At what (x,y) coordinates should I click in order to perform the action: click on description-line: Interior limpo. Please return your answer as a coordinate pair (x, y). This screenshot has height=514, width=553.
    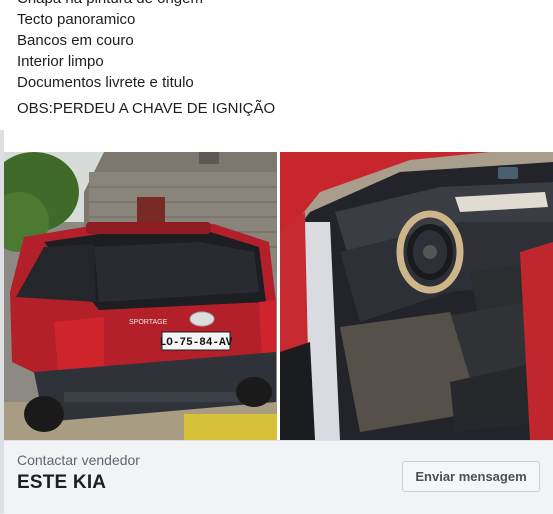
    Looking at the image, I should click on (60, 61).